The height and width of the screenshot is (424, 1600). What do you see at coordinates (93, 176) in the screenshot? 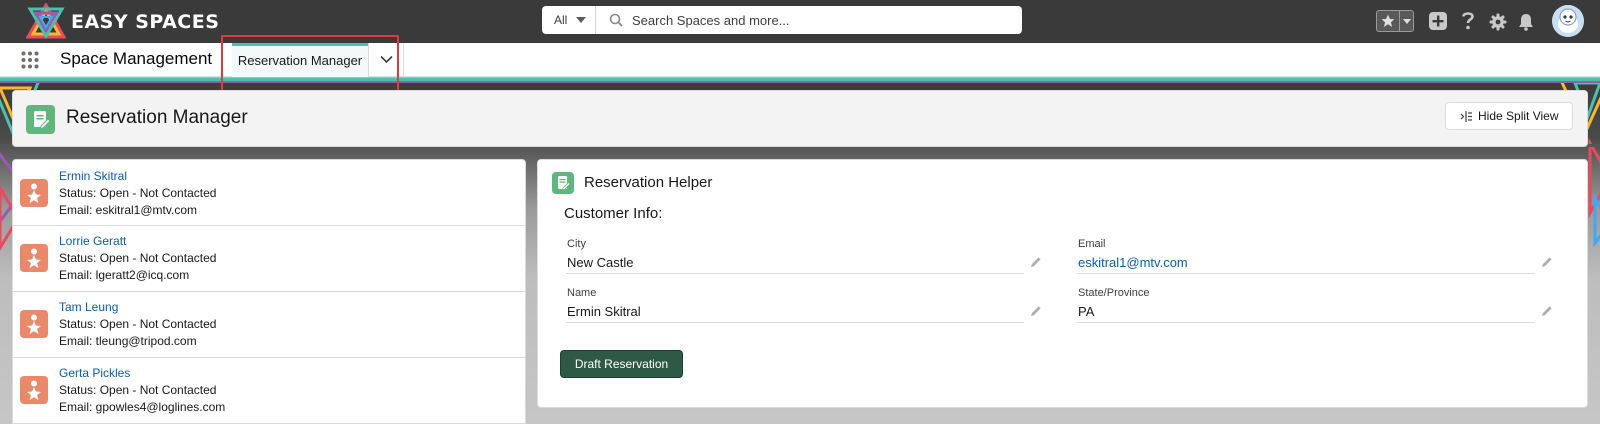
I see `list-item-name: Ermin Skitral` at bounding box center [93, 176].